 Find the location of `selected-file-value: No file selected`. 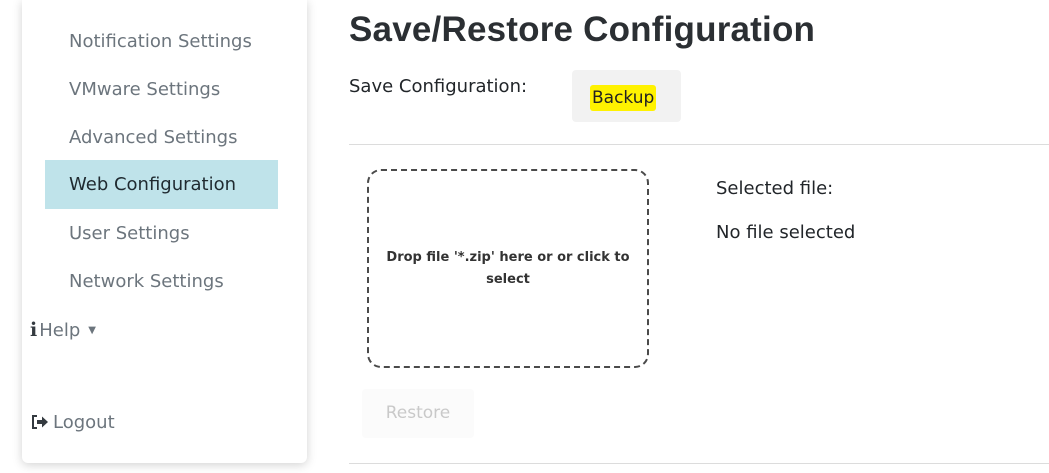

selected-file-value: No file selected is located at coordinates (786, 232).